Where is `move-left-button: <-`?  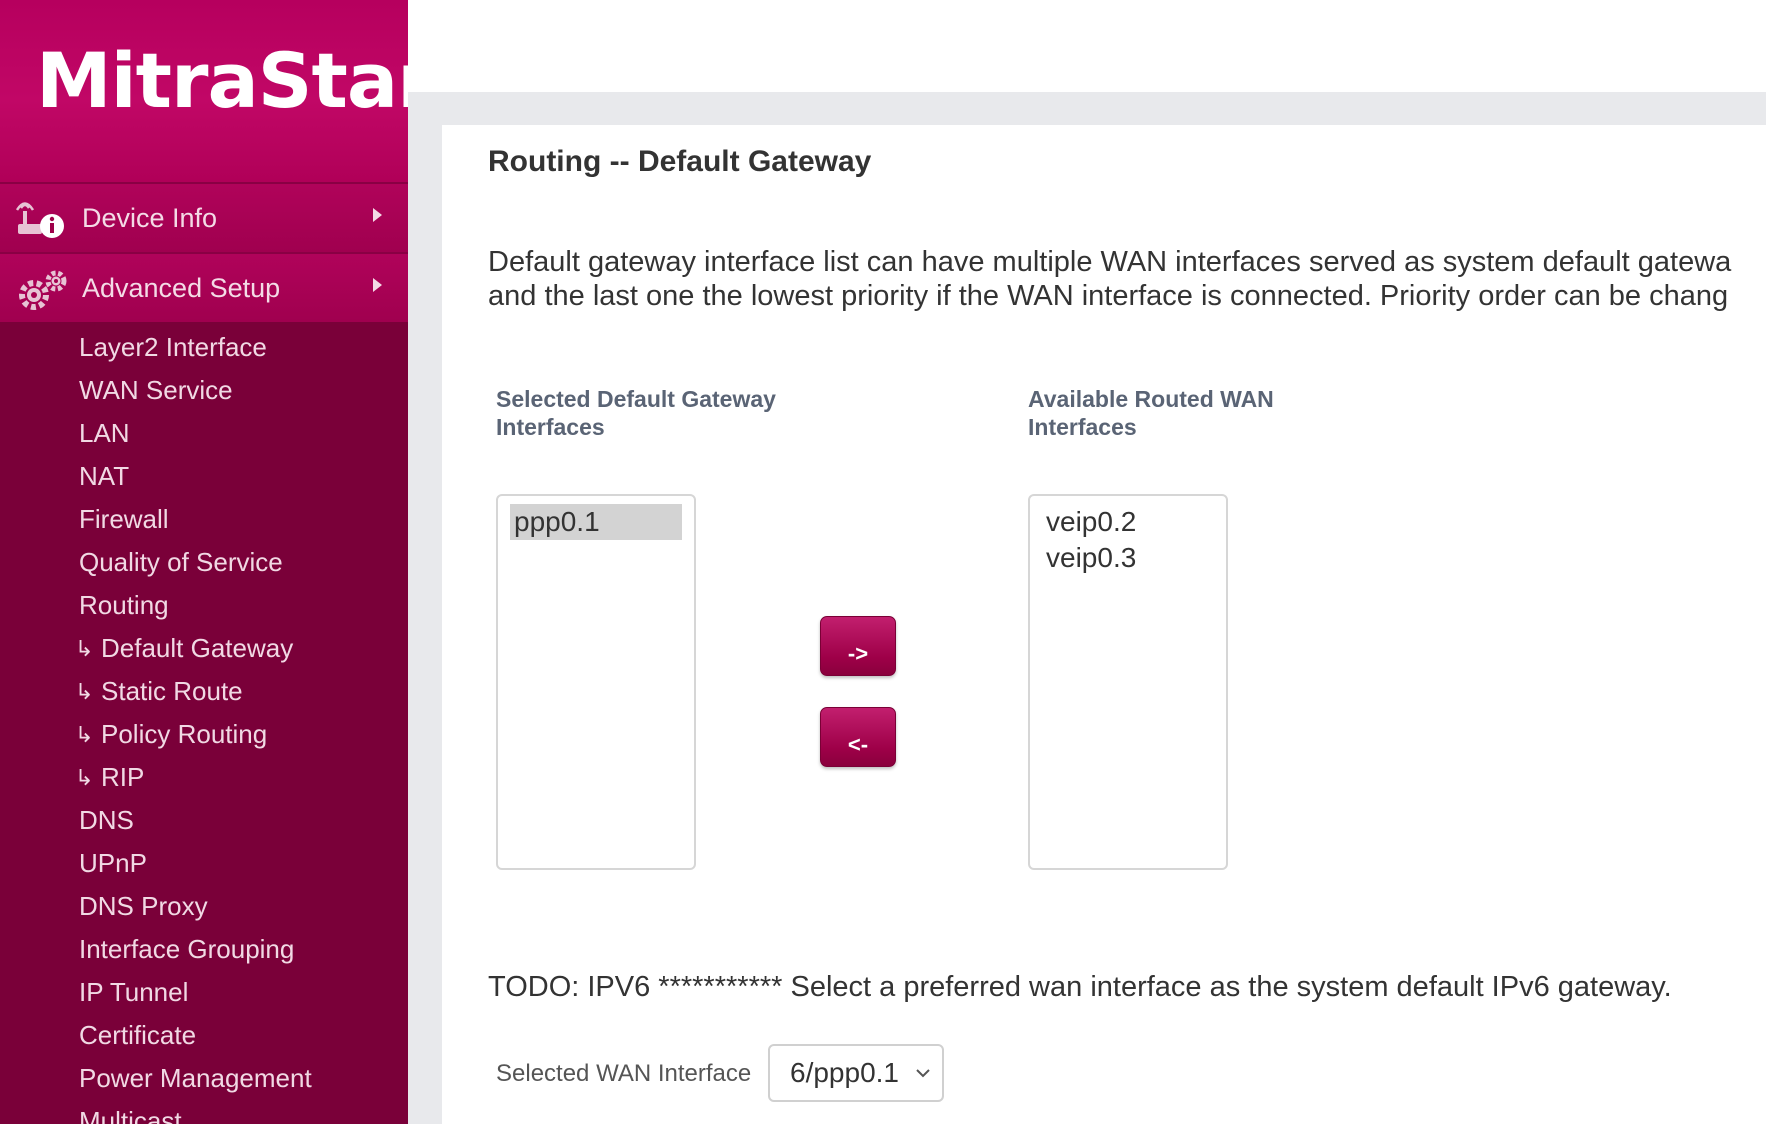
move-left-button: <- is located at coordinates (858, 737).